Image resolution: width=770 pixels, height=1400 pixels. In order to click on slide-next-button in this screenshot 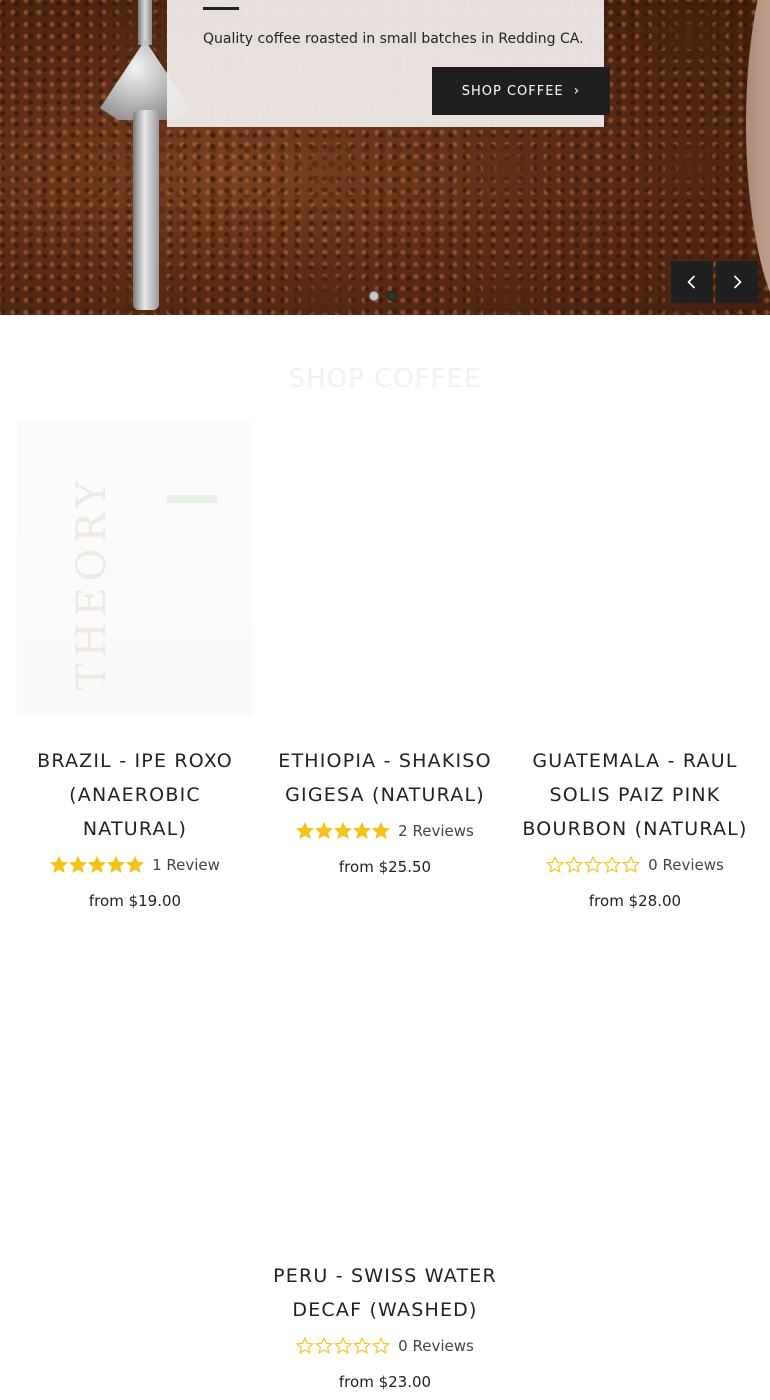, I will do `click(737, 282)`.